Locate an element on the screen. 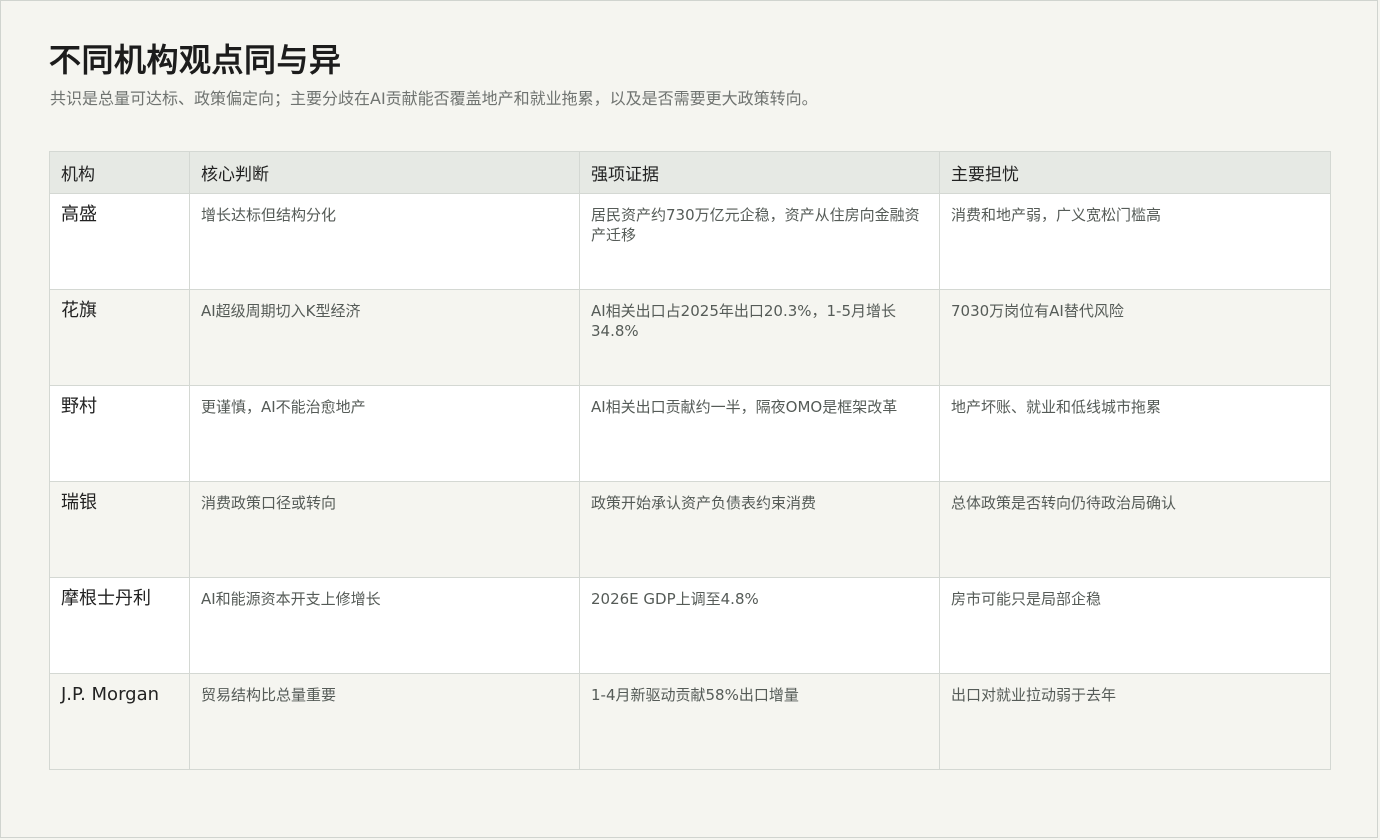 This screenshot has width=1380, height=840. page-title: 不同机构观点同与异 is located at coordinates (195, 60).